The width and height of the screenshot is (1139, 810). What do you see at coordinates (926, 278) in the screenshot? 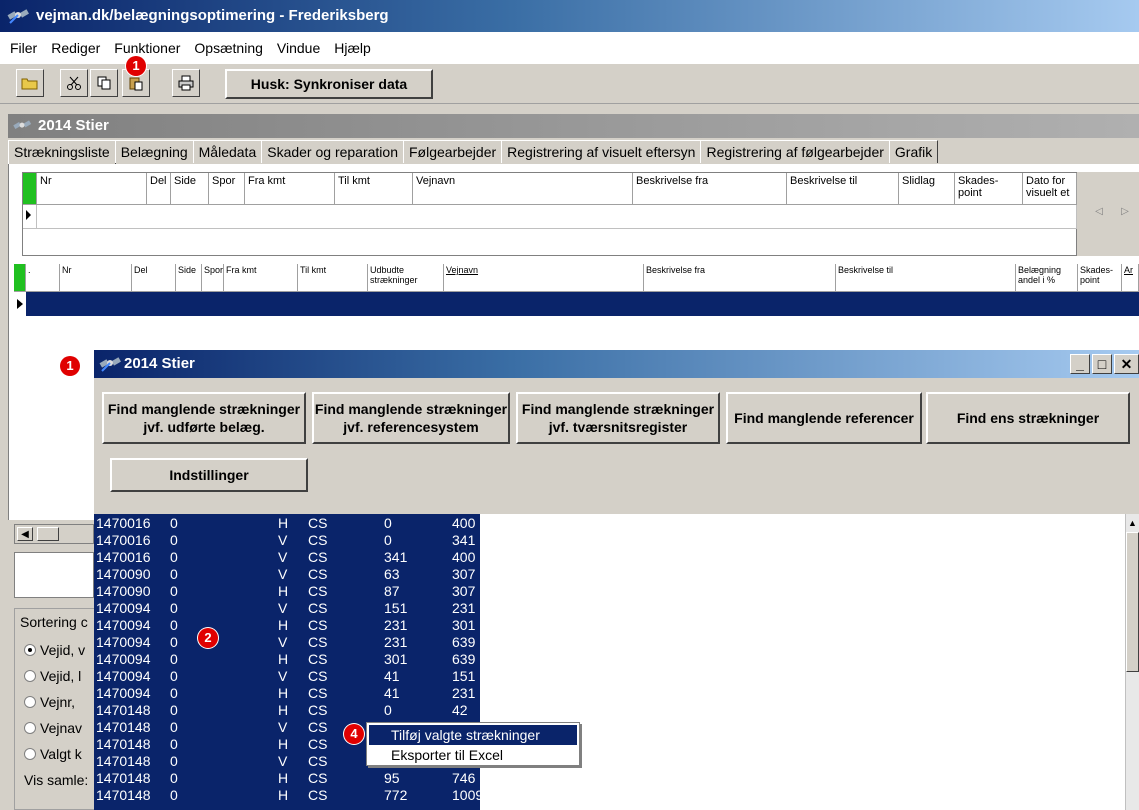
I see `col2-beskrivelse-til: Beskrivelse til` at bounding box center [926, 278].